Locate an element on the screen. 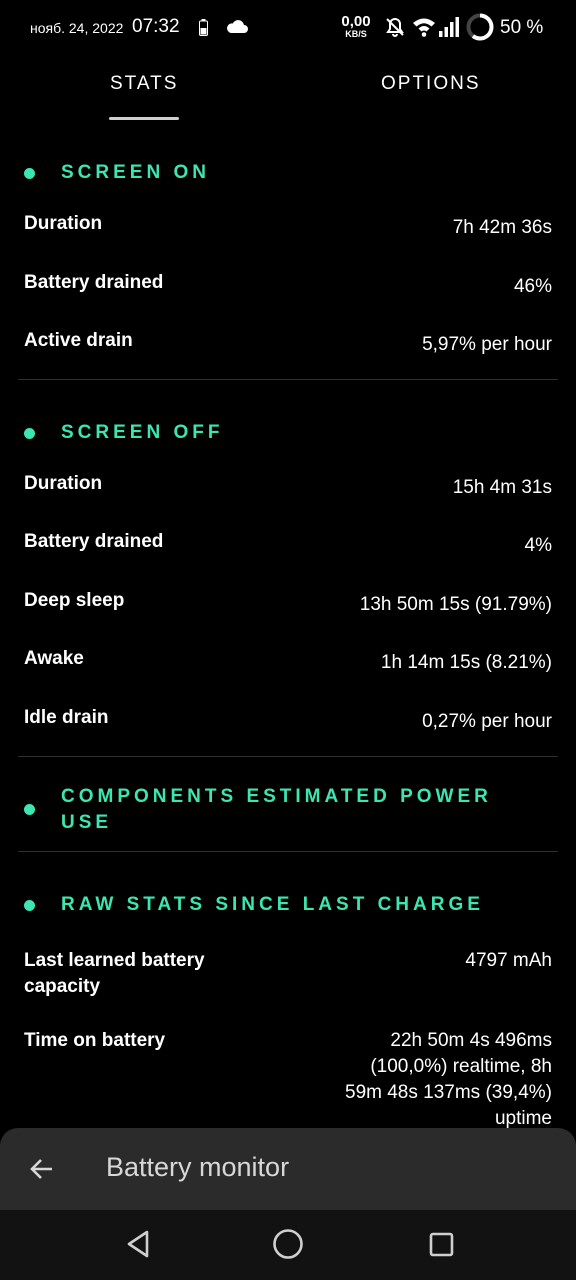  section-title-components-line2: USE is located at coordinates (87, 822).